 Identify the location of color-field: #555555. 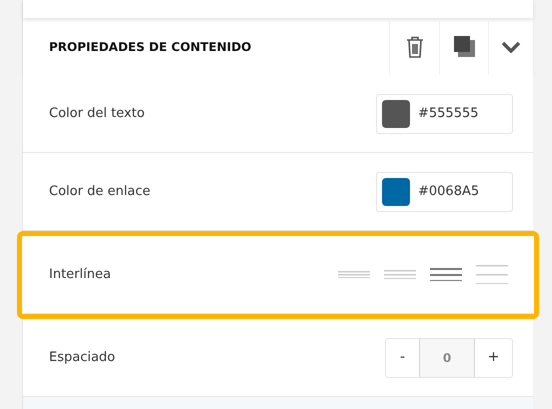
(444, 114).